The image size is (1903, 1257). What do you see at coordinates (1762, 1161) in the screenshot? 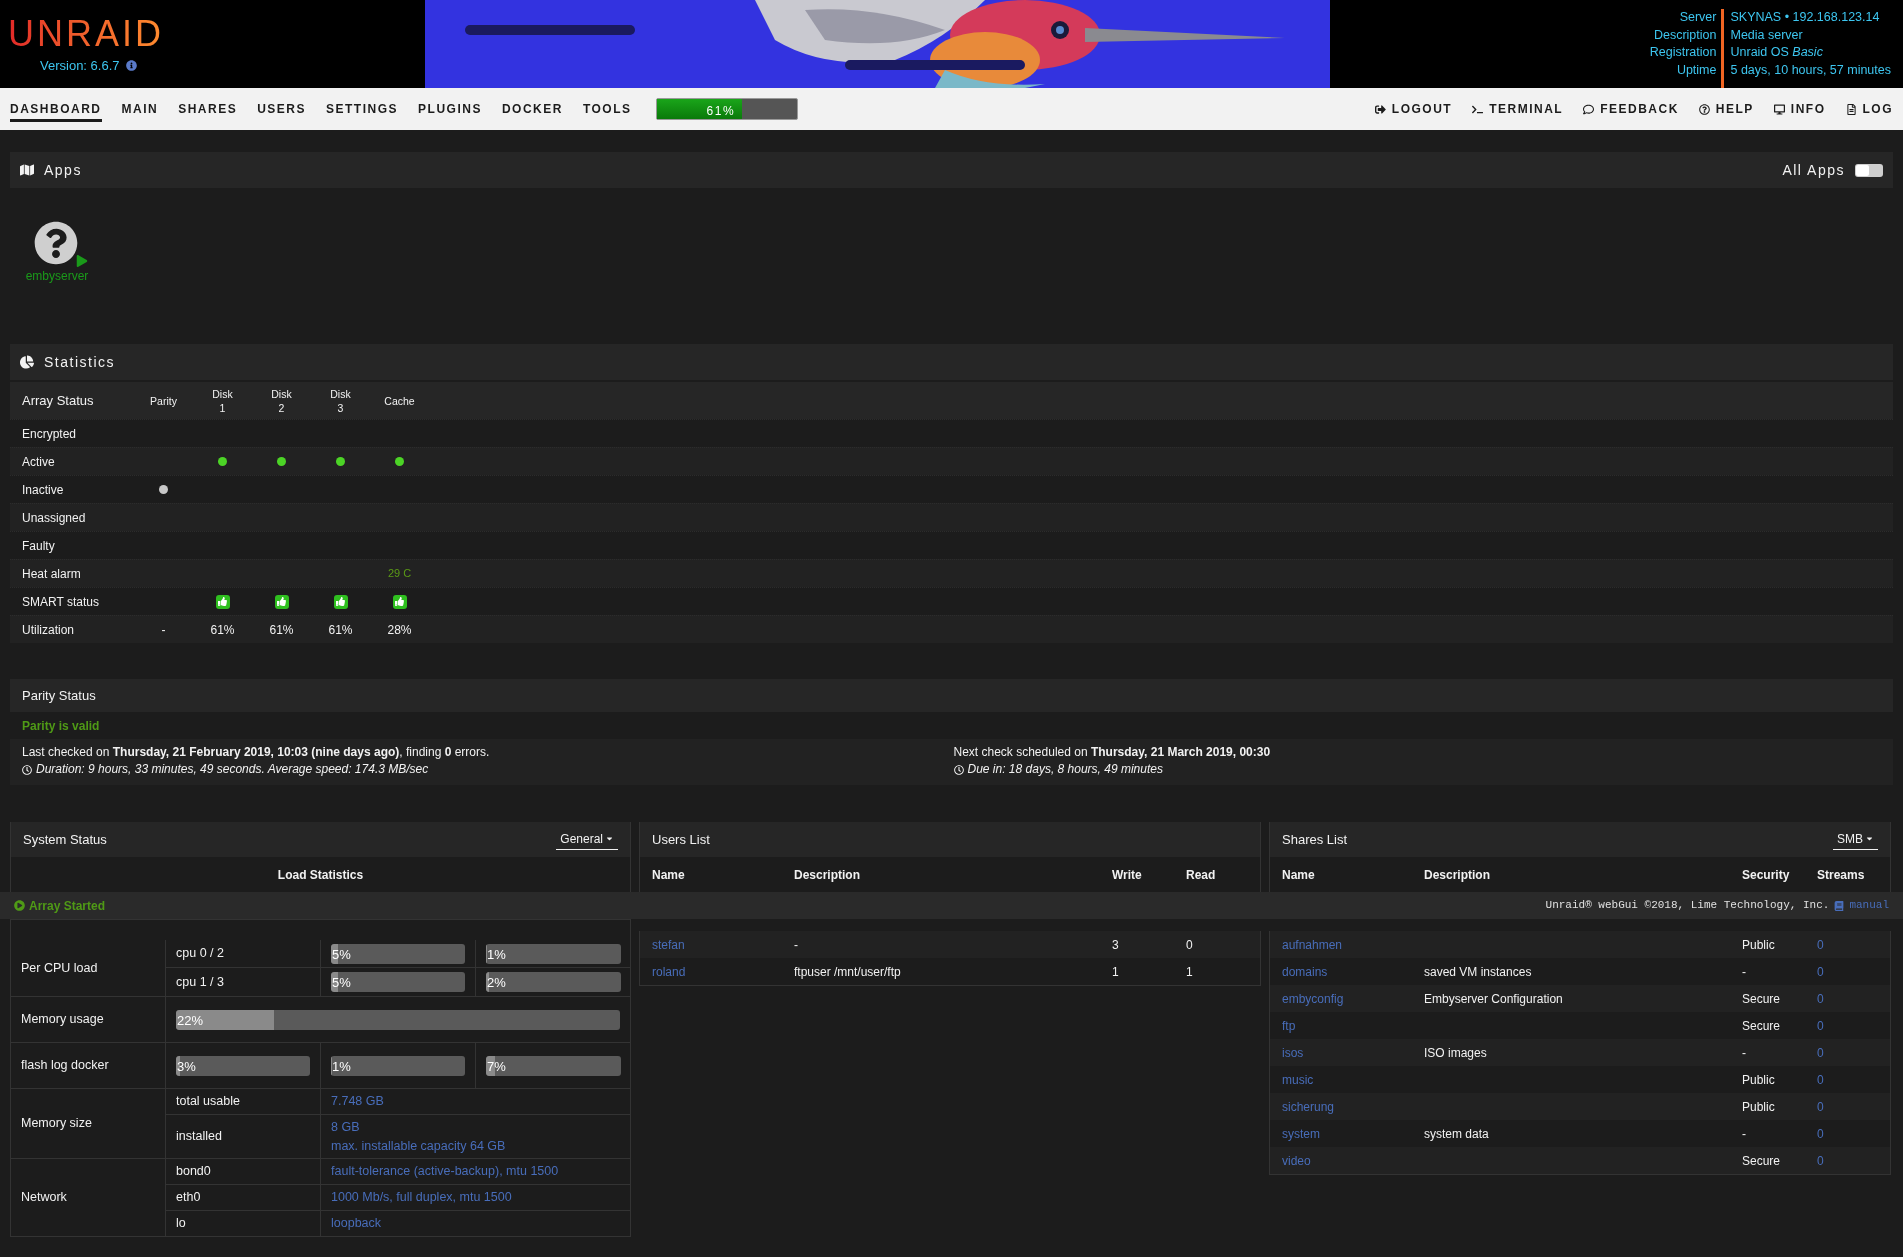
I see `table-cell-text: Secure` at bounding box center [1762, 1161].